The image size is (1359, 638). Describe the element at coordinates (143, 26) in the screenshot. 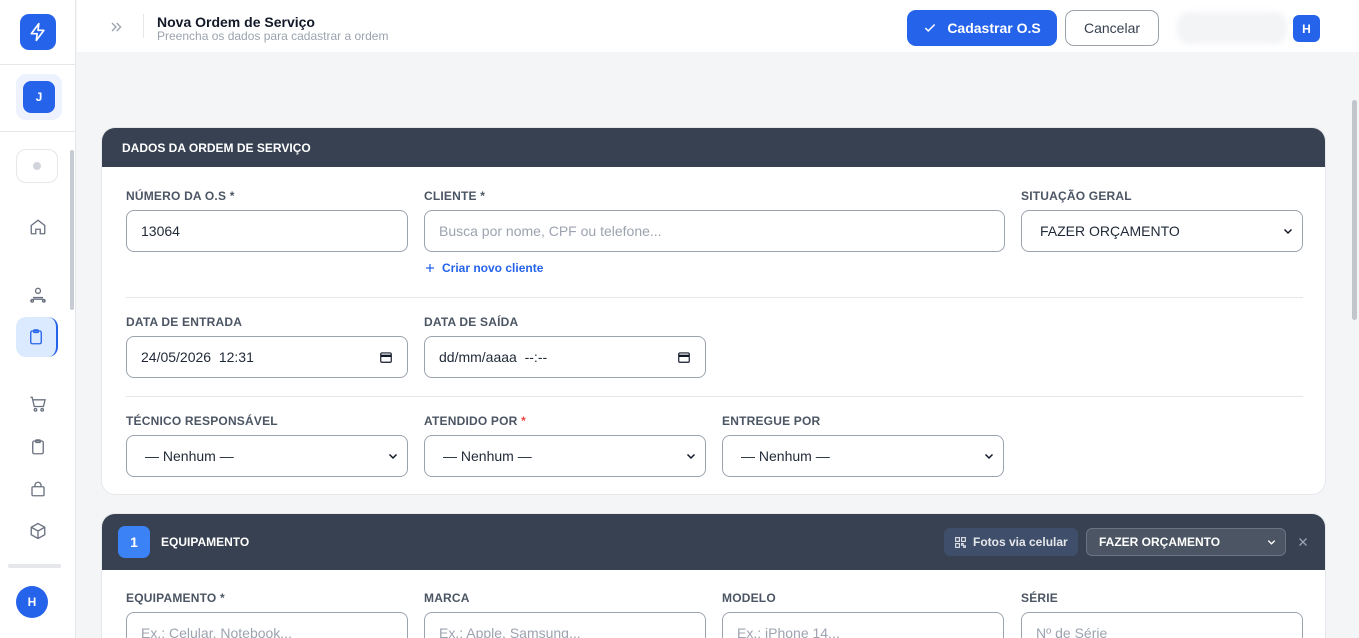

I see `header-divider` at that location.